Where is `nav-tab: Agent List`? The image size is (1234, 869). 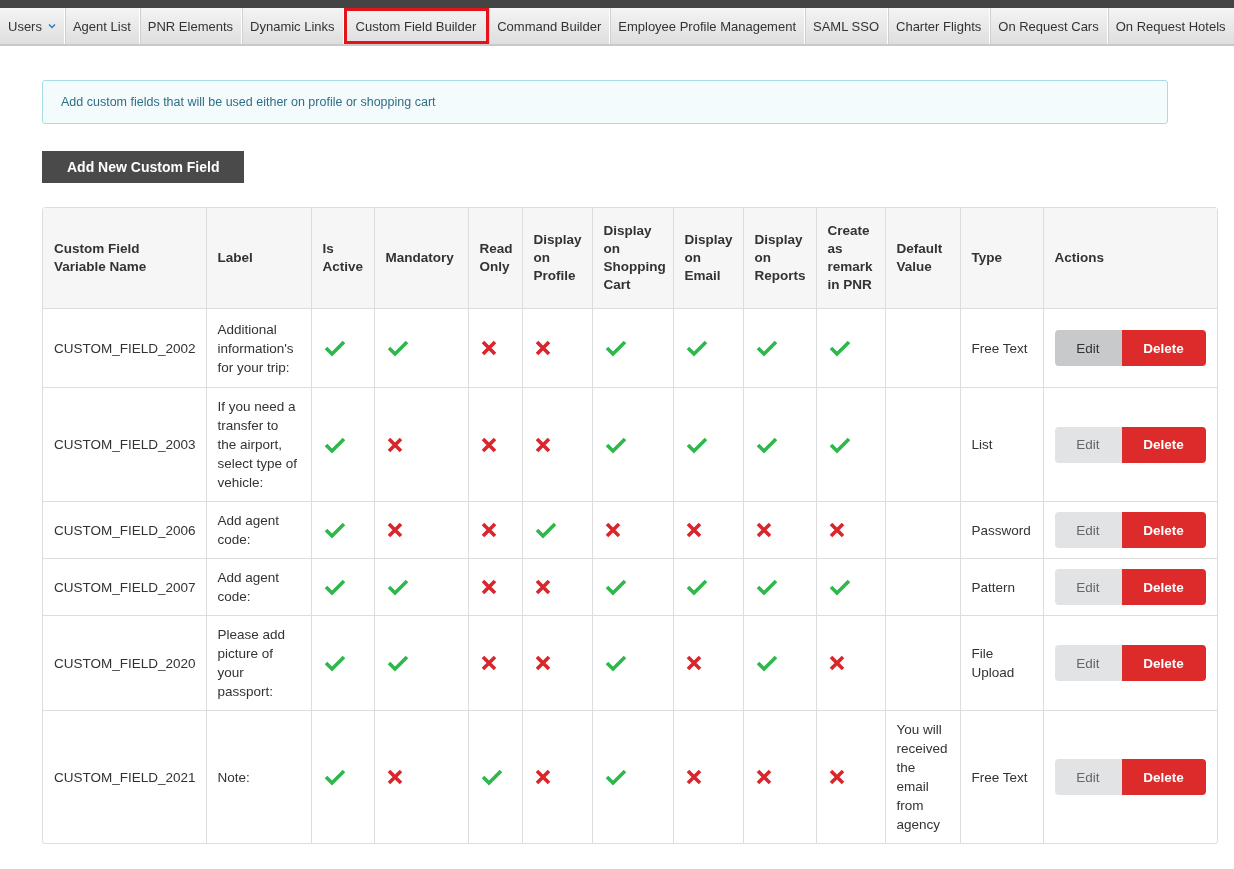
nav-tab: Agent List is located at coordinates (102, 26).